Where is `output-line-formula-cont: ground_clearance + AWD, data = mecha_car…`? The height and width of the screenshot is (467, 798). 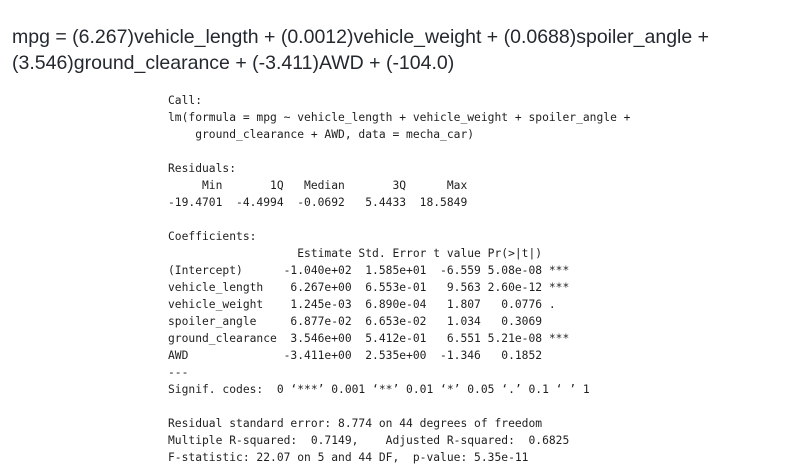
output-line-formula-cont: ground_clearance + AWD, data = mecha_car… is located at coordinates (321, 134).